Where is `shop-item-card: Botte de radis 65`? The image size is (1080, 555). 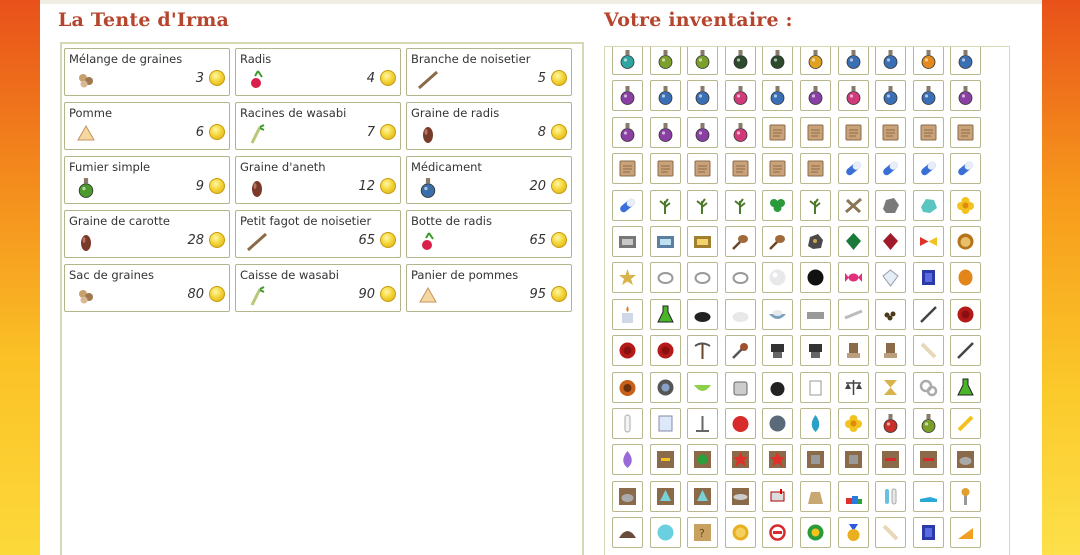 shop-item-card: Botte de radis 65 is located at coordinates (489, 234).